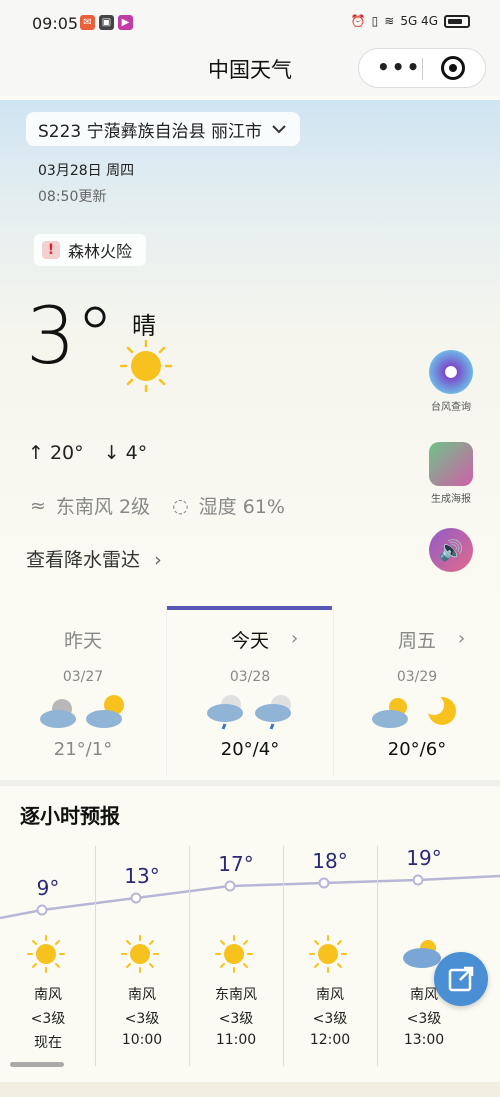 The height and width of the screenshot is (1097, 500). What do you see at coordinates (330, 1040) in the screenshot?
I see `hourly-time: 12:00` at bounding box center [330, 1040].